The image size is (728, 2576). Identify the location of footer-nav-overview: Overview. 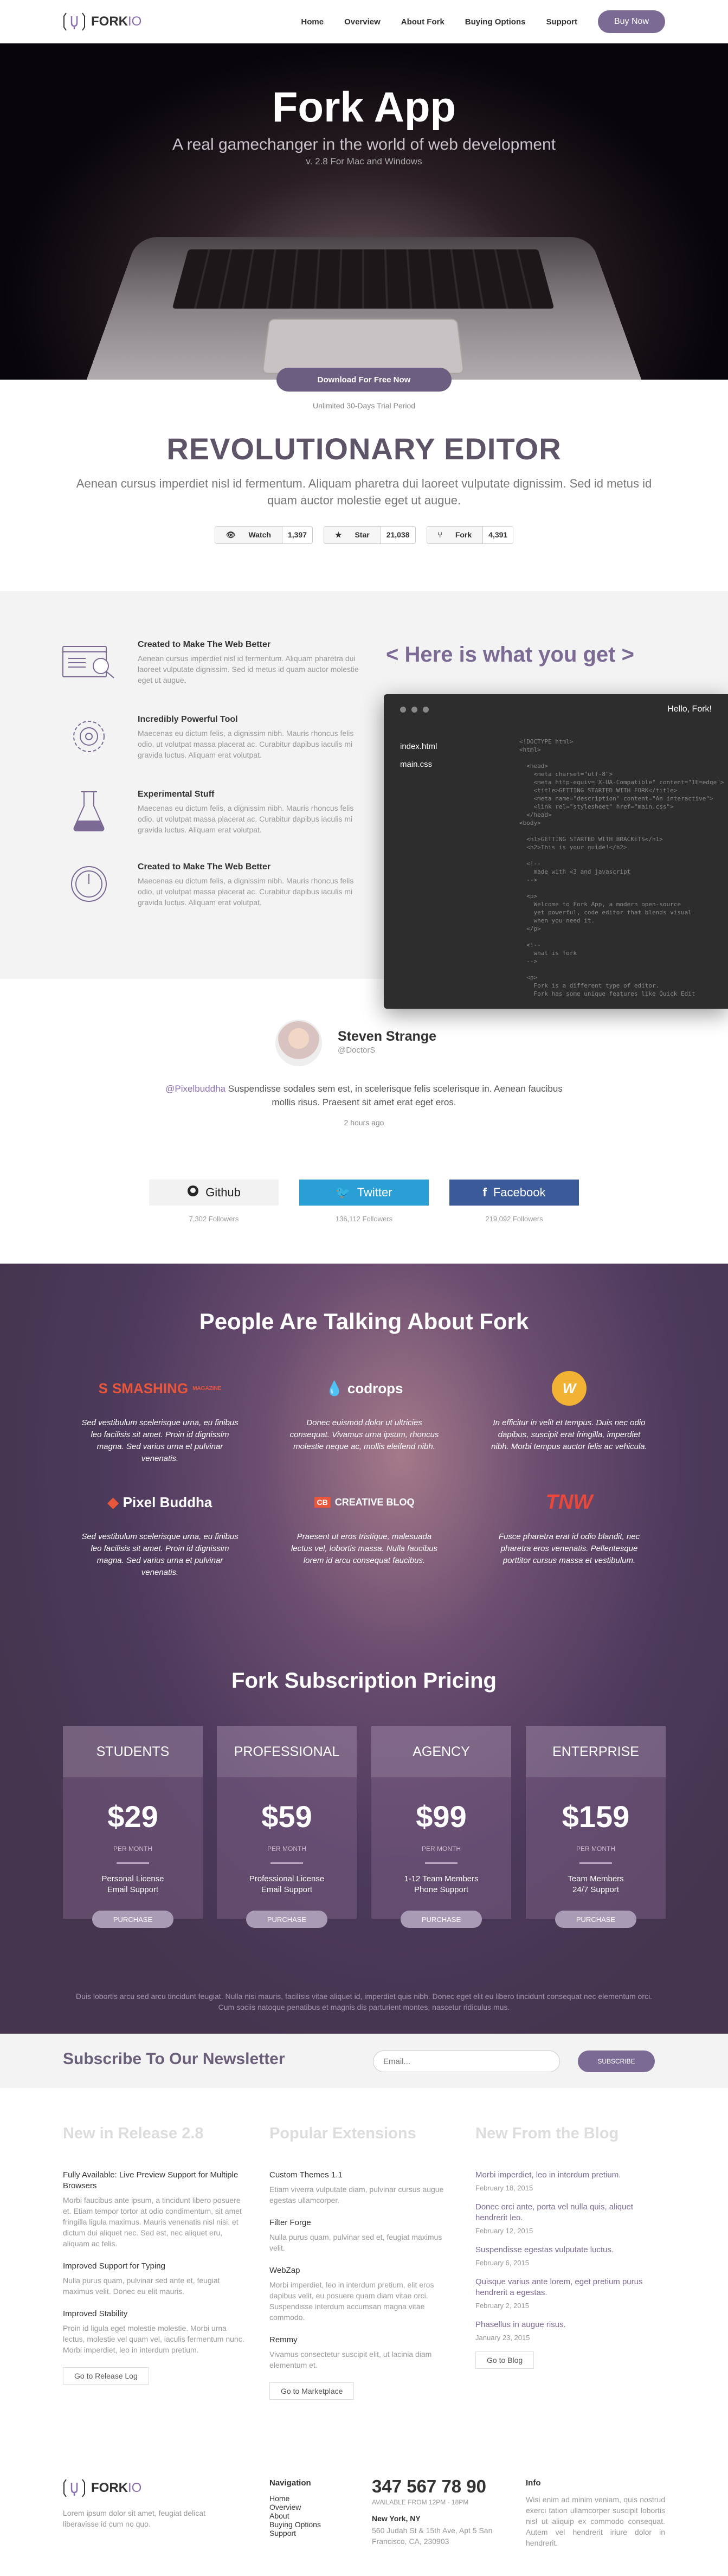
(312, 2507).